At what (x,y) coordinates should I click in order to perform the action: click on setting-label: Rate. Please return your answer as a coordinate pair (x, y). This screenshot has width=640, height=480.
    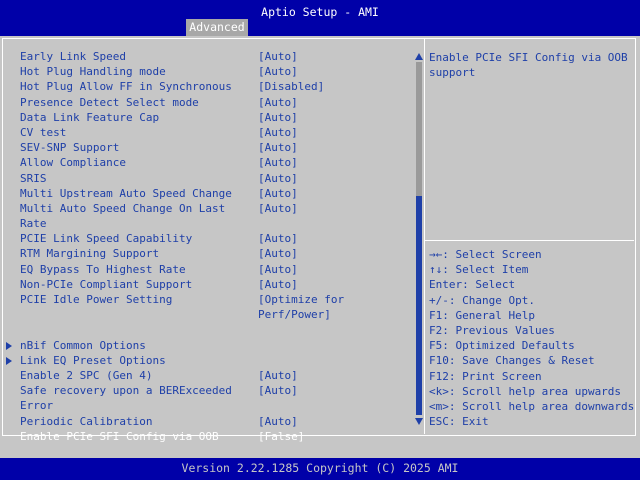
    Looking at the image, I should click on (33, 224).